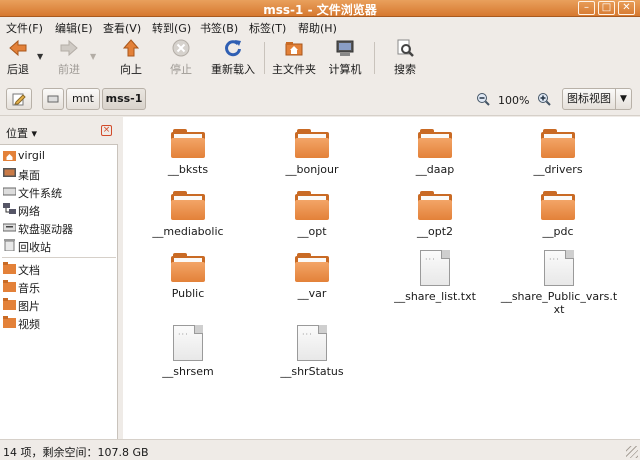 Image resolution: width=640 pixels, height=460 pixels. What do you see at coordinates (320, 59) in the screenshot?
I see `toolbar: 后退 ▼ 前进 ▼ 向上 停止 重新载入 主文件夹 计算机 搜索` at bounding box center [320, 59].